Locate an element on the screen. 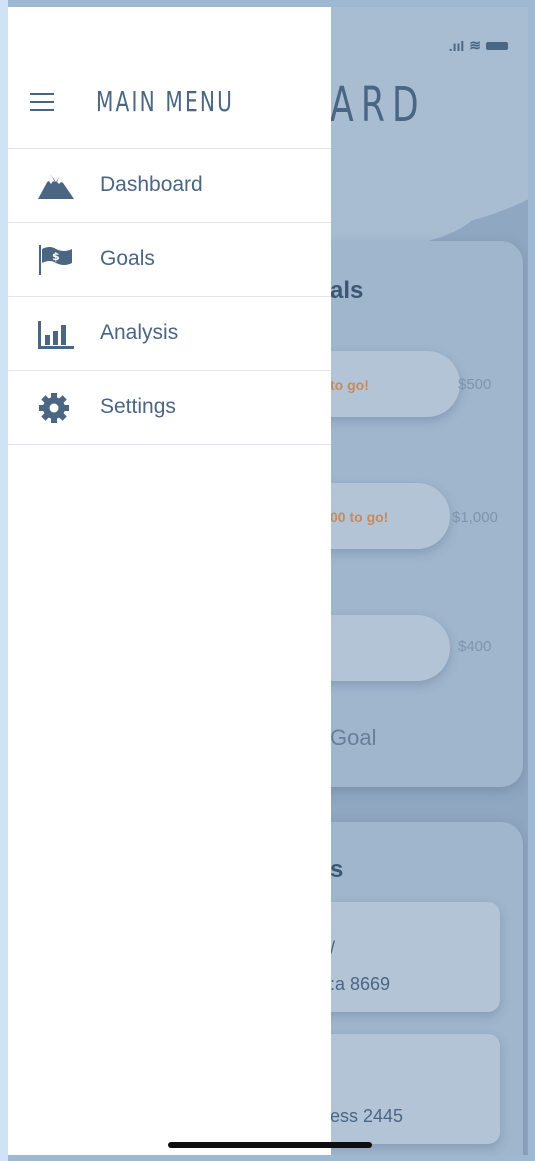  goal-amount: $500 is located at coordinates (475, 384).